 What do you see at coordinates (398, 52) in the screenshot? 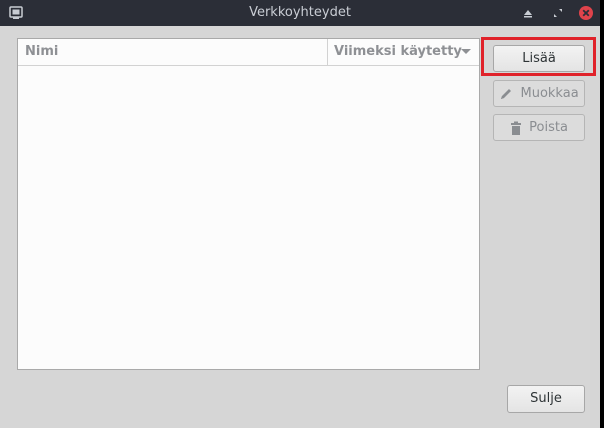
I see `column-header-last-used: Viimeksi käytetty` at bounding box center [398, 52].